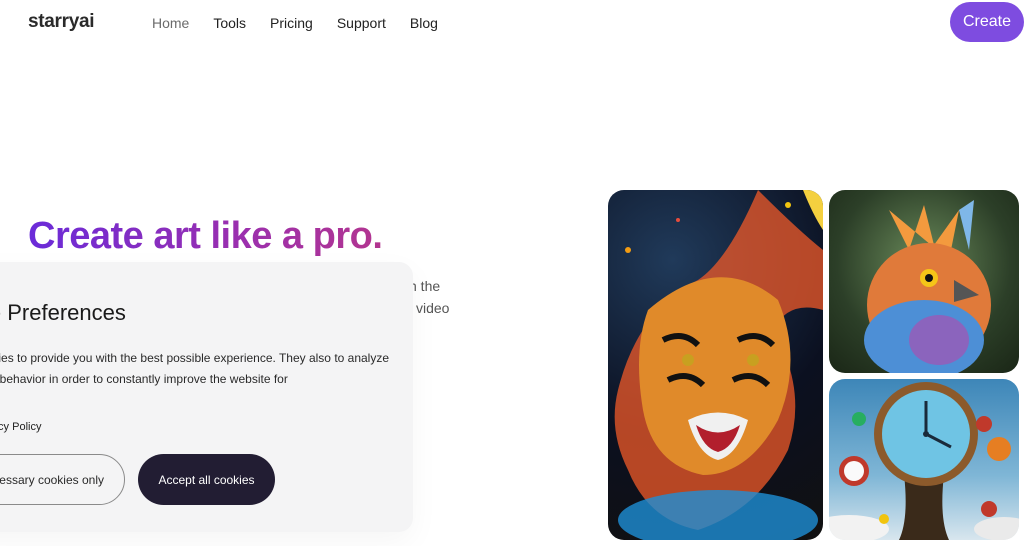 The image size is (1024, 546). Describe the element at coordinates (170, 23) in the screenshot. I see `nav-home: Home` at that location.